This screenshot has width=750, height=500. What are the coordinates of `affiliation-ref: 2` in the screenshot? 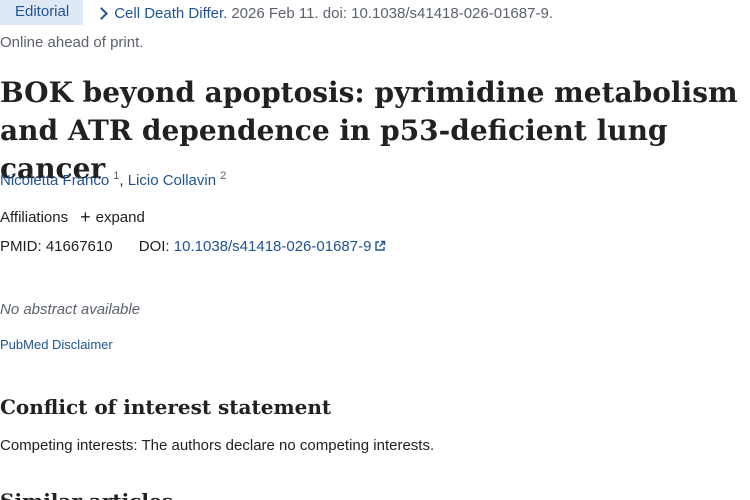 It's located at (223, 176).